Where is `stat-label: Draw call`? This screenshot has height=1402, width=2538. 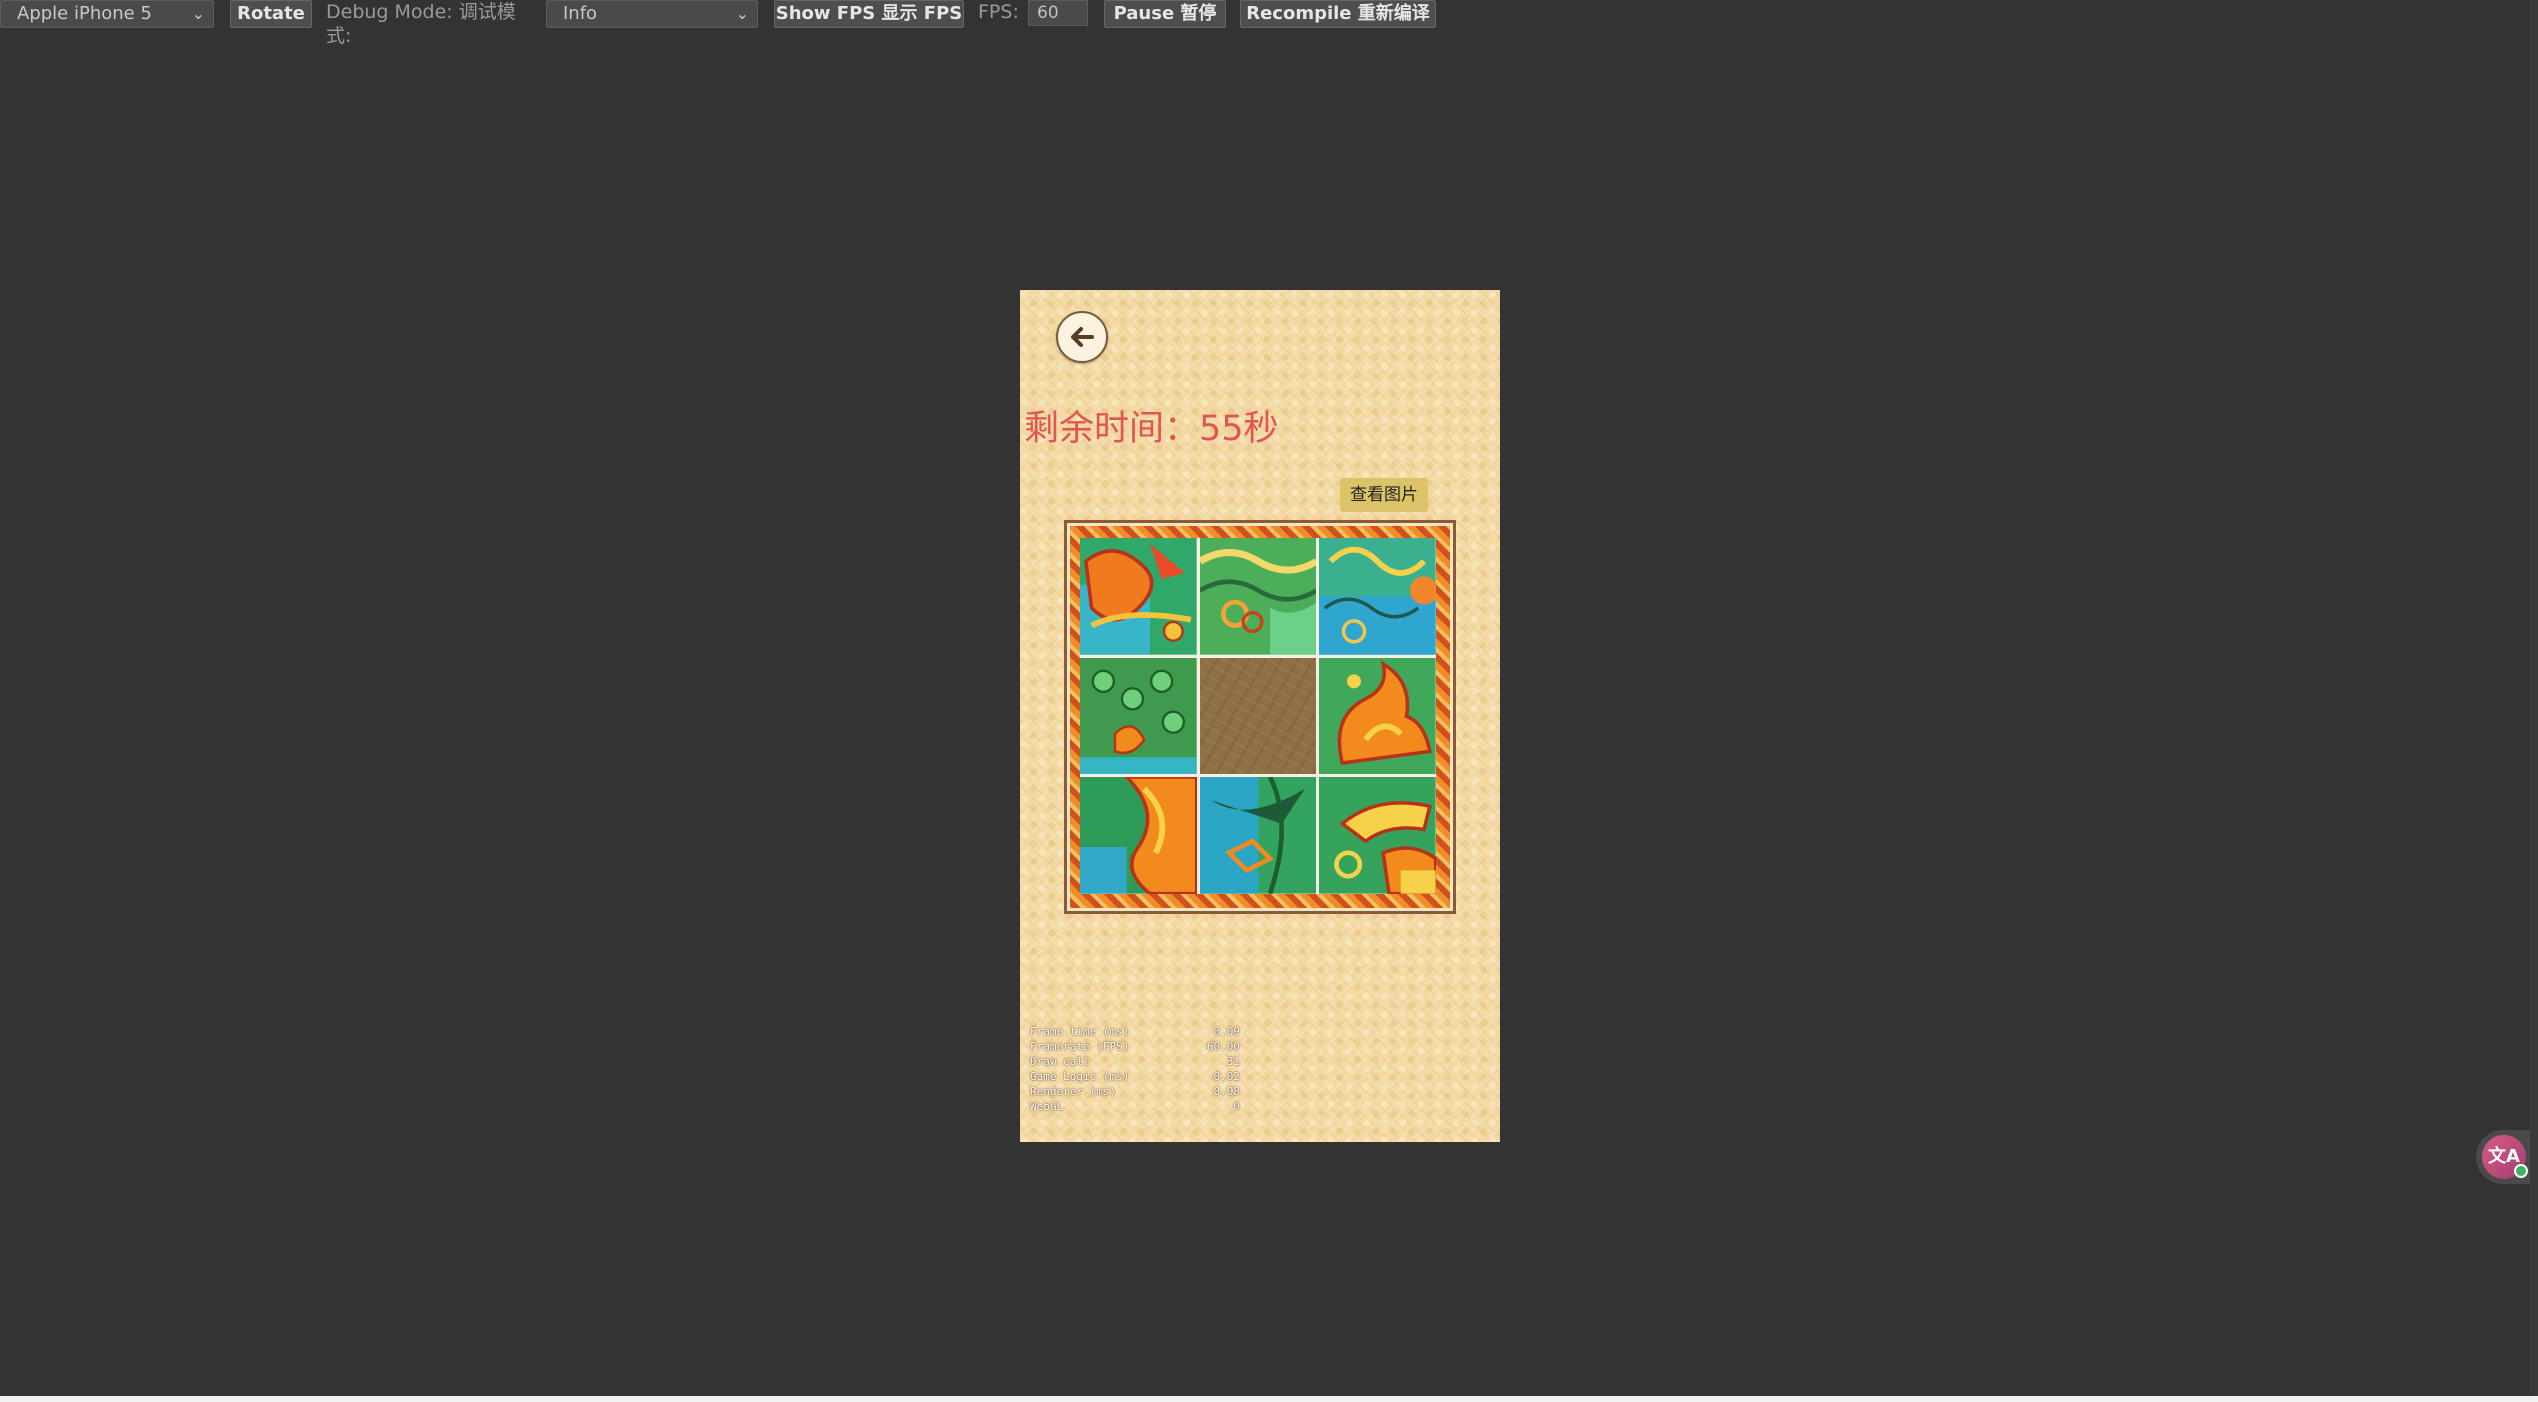
stat-label: Draw call is located at coordinates (1060, 1061).